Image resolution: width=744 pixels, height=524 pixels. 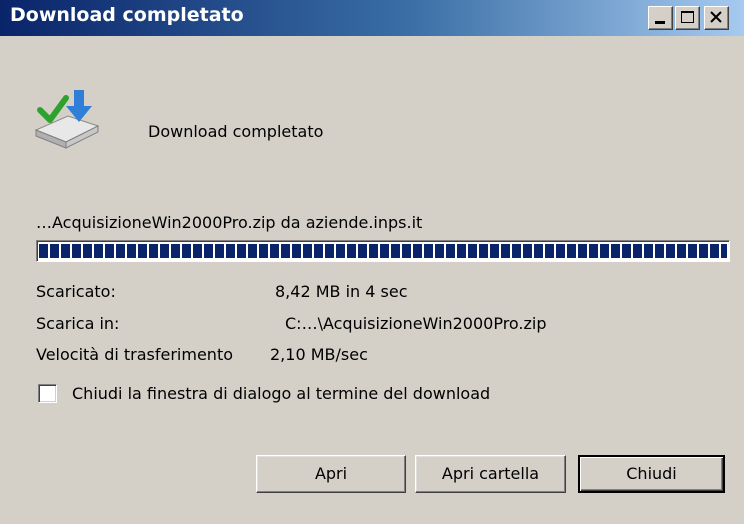 What do you see at coordinates (660, 22) in the screenshot?
I see `minimize-icon` at bounding box center [660, 22].